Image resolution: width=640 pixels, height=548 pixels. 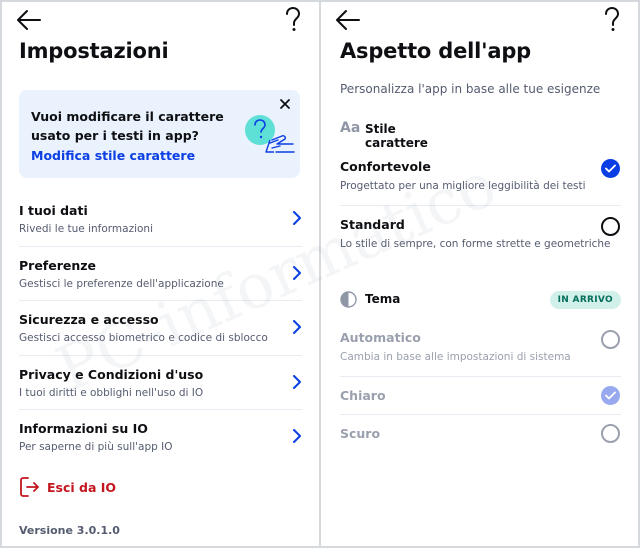 I want to click on item-title: Privacy e Condizioni d'uso, so click(x=111, y=374).